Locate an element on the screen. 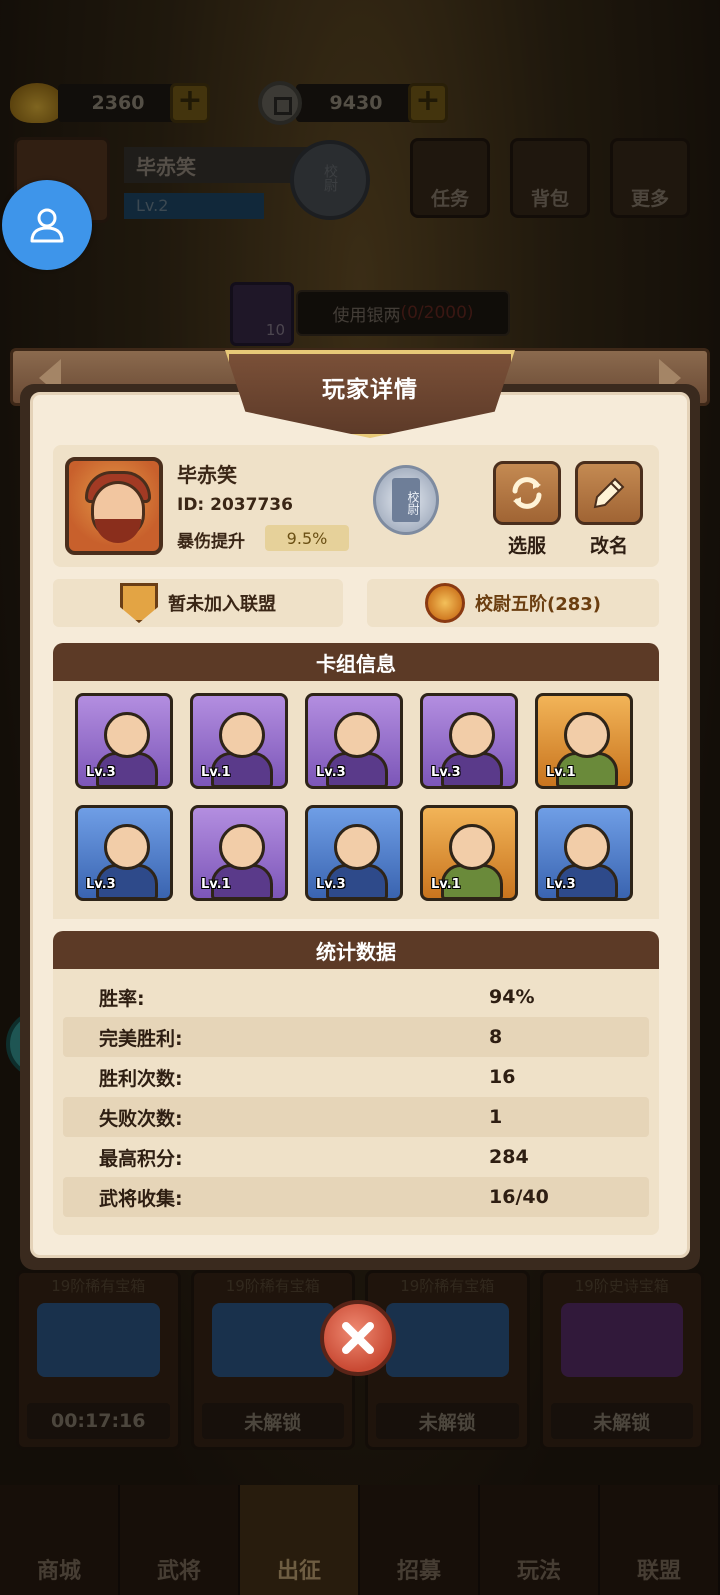  rename-button is located at coordinates (609, 493).